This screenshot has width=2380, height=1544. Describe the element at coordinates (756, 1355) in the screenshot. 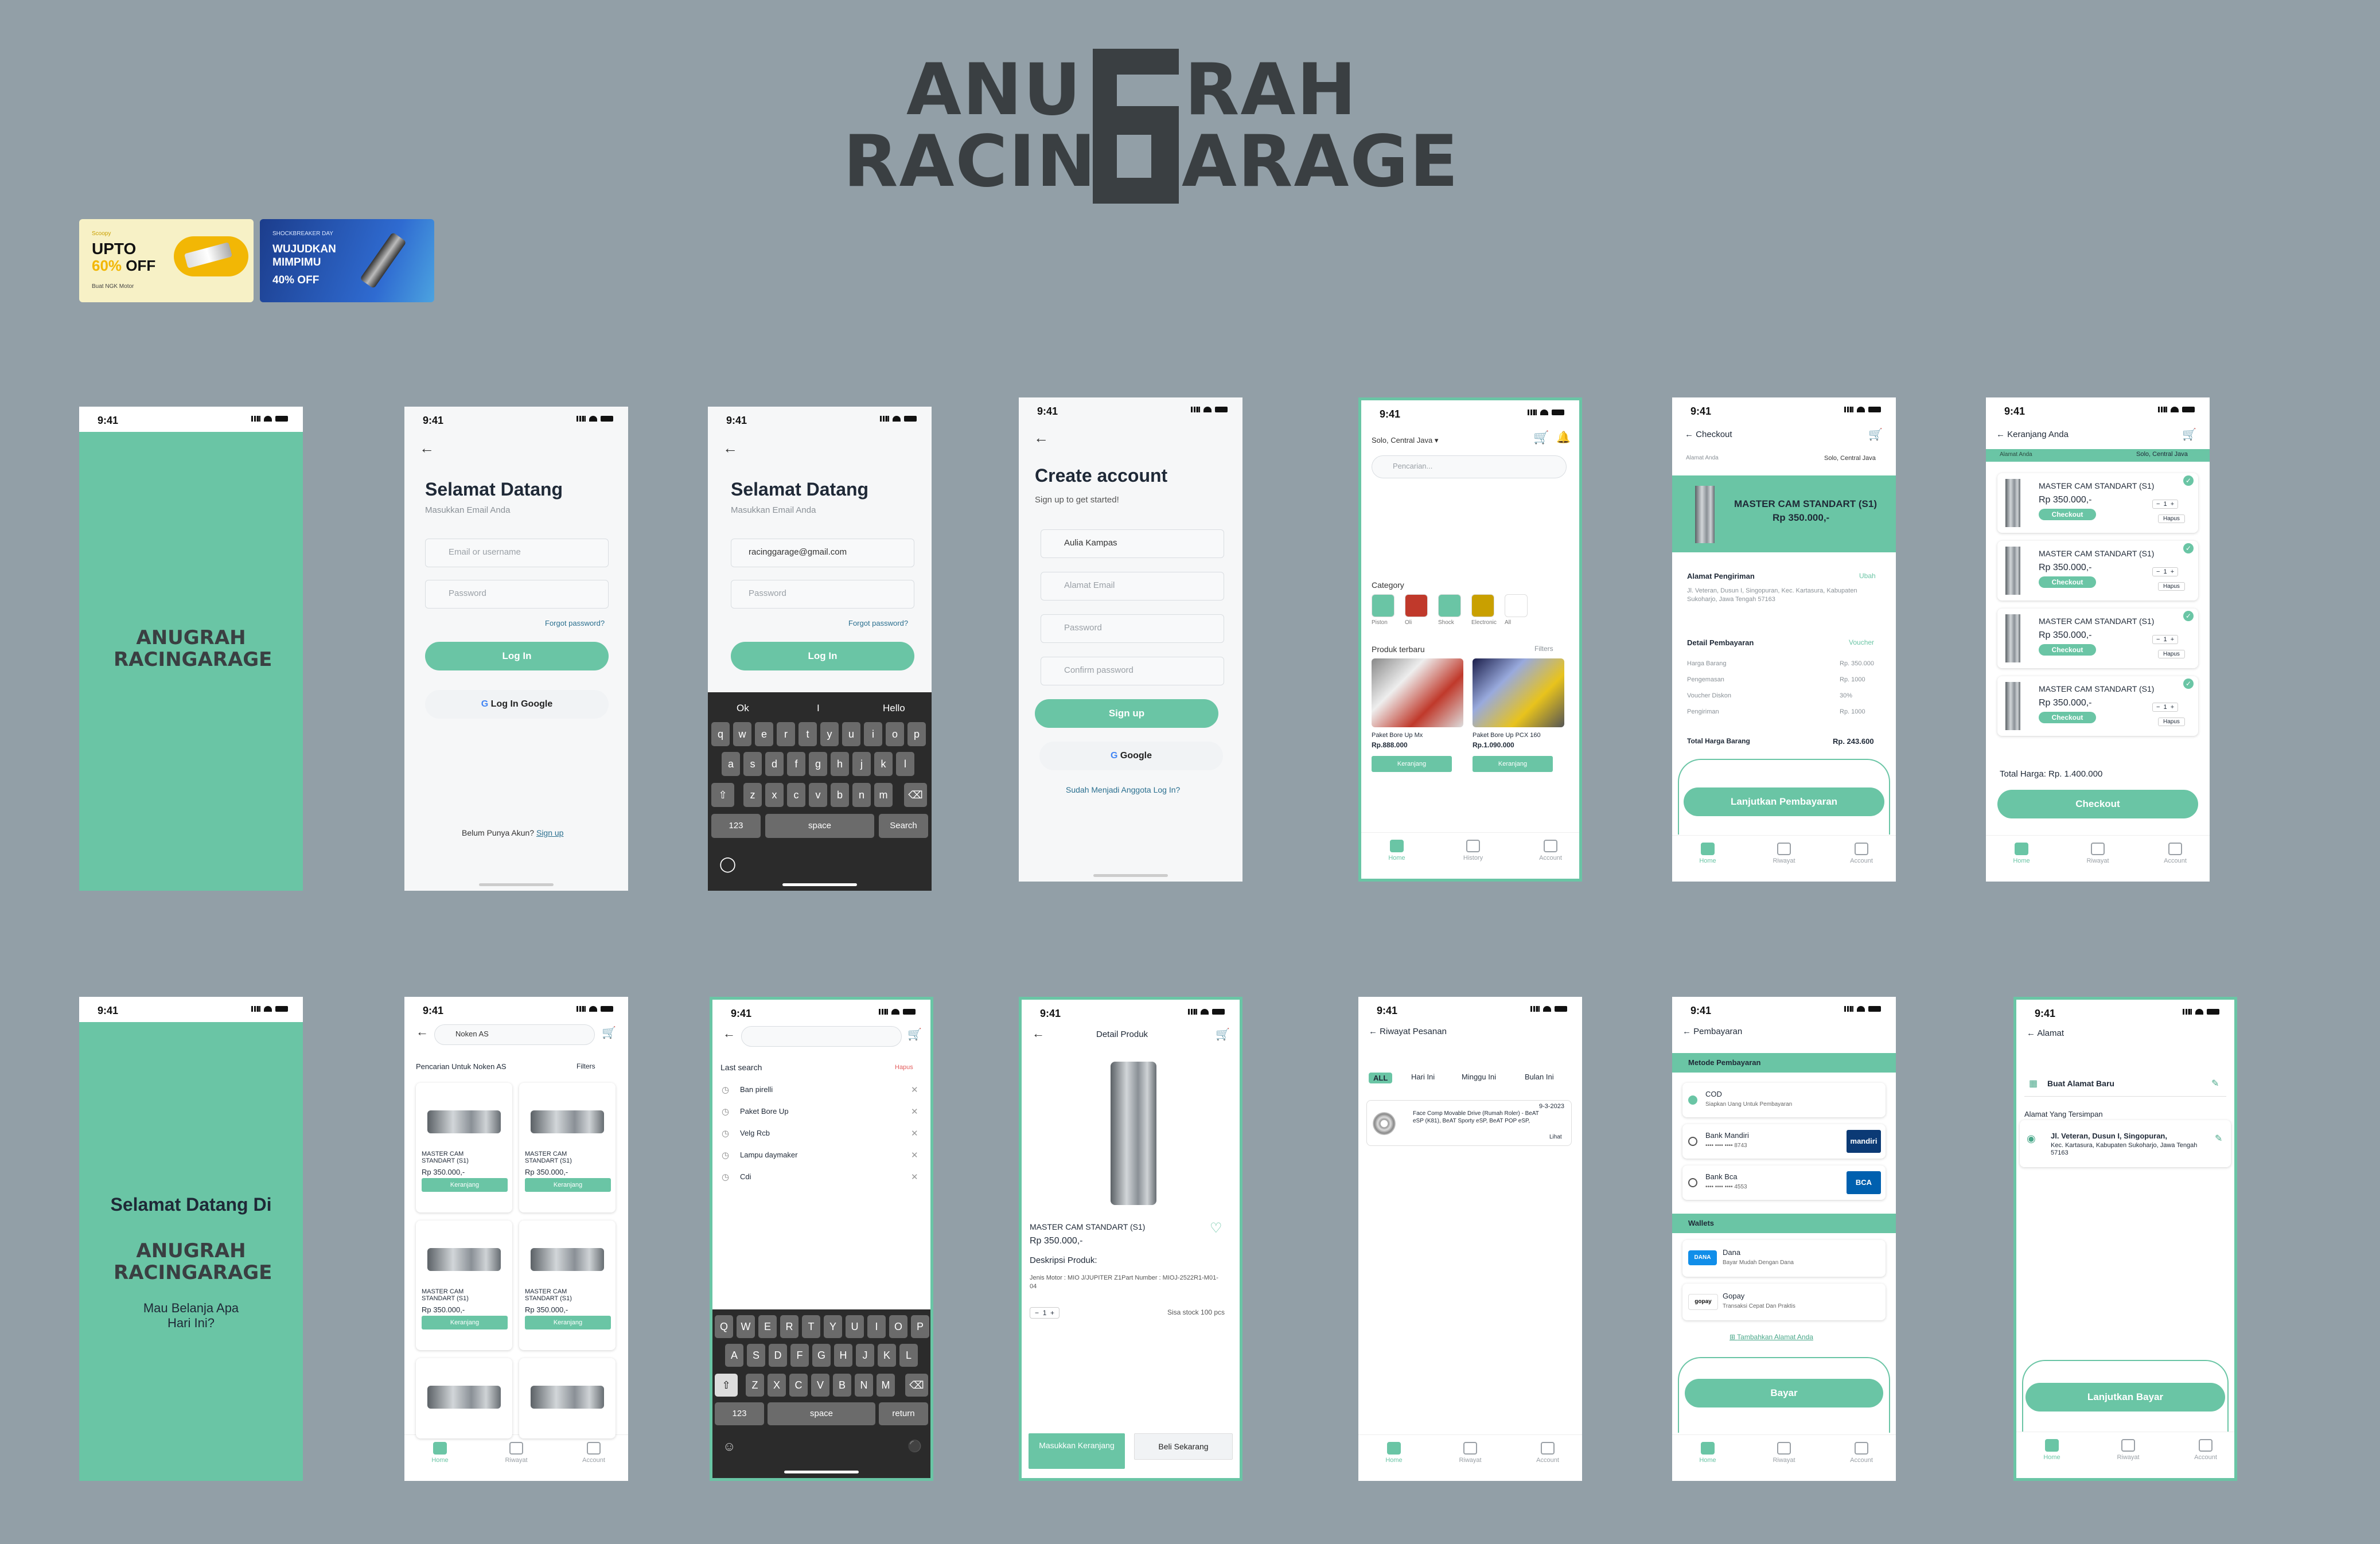

I see `key-s: S` at that location.